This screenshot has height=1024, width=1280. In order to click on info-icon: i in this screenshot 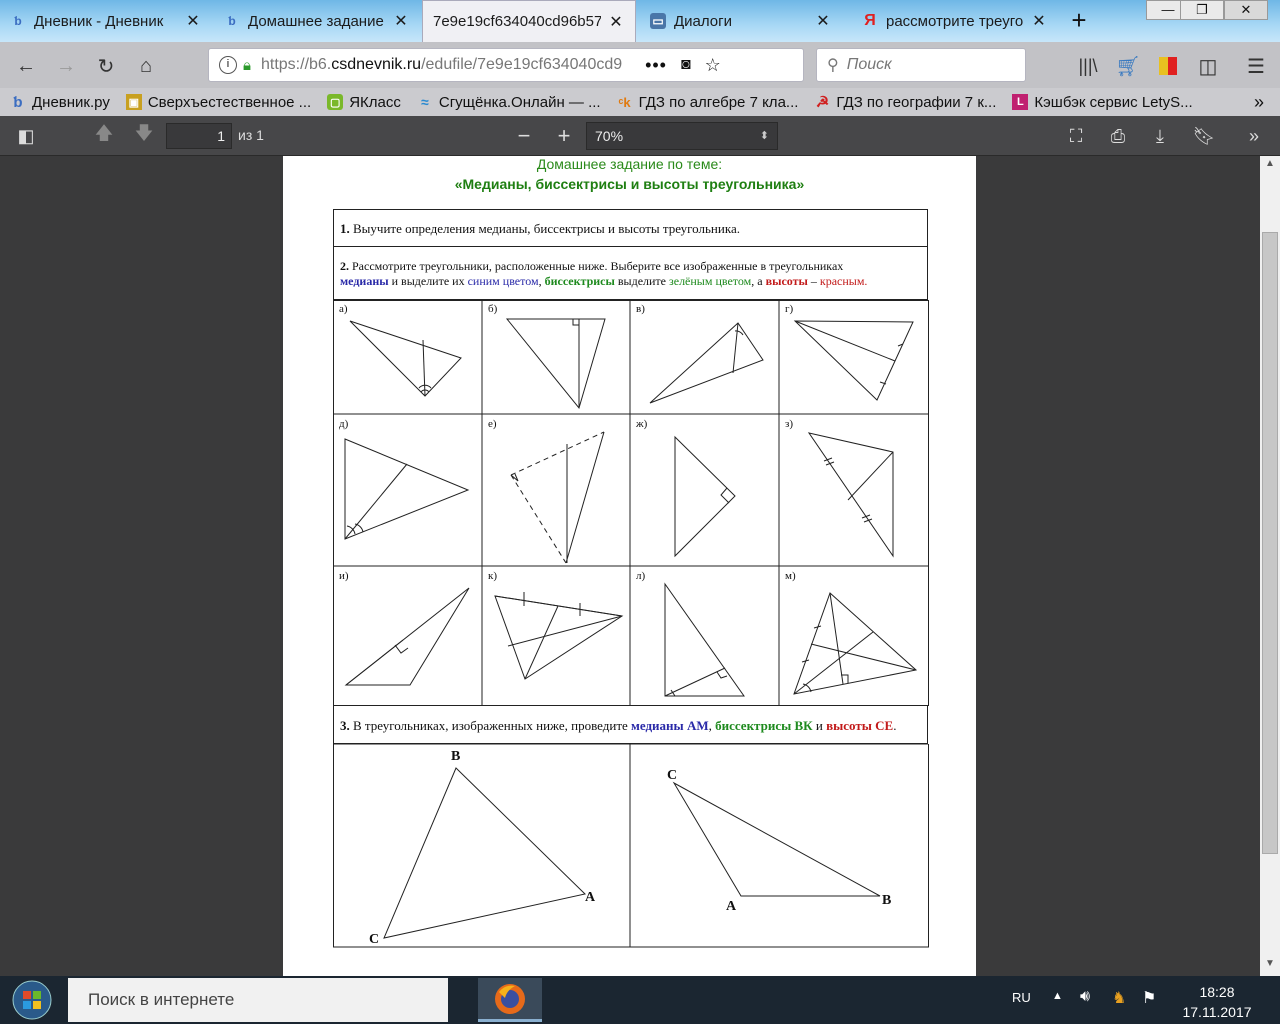, I will do `click(228, 65)`.